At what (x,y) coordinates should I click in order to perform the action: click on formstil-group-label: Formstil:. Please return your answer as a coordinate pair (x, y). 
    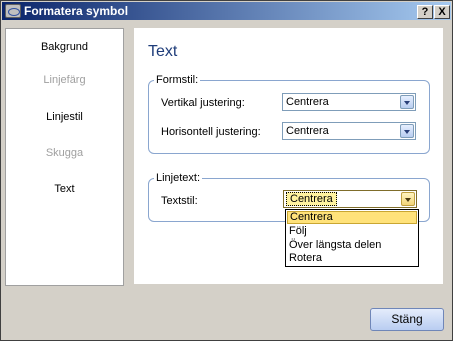
    Looking at the image, I should click on (177, 80).